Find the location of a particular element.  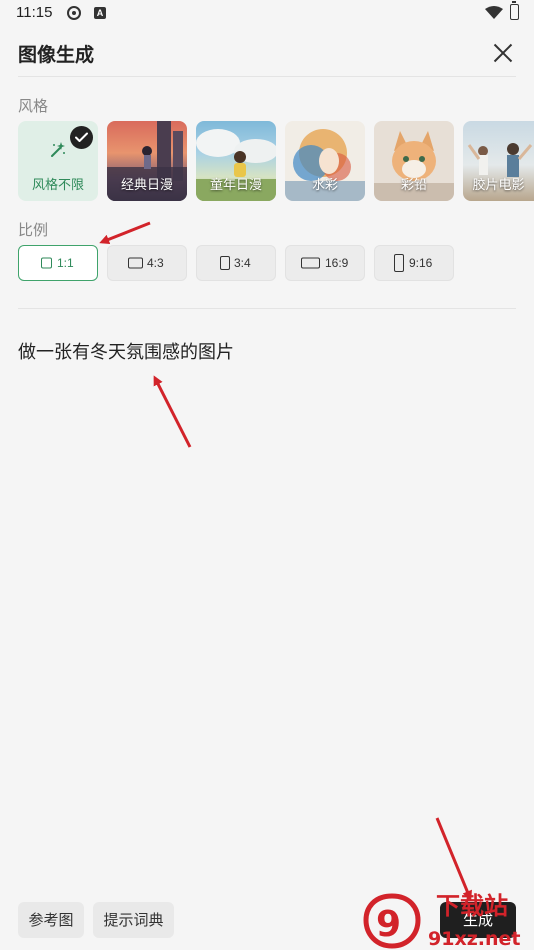

selected-check-icon is located at coordinates (81, 137).